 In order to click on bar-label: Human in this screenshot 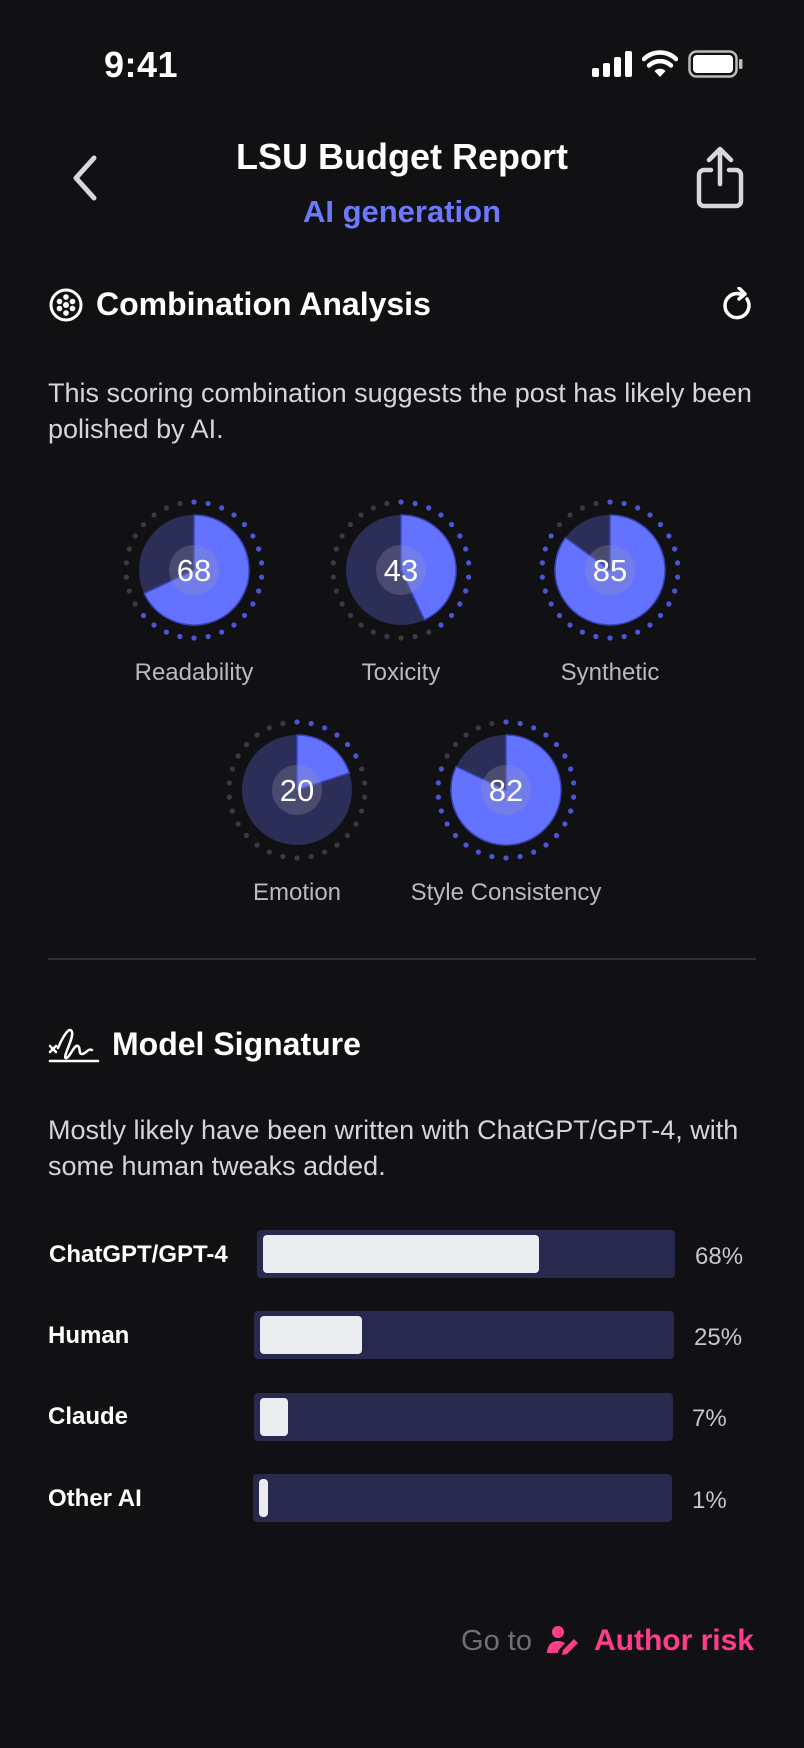, I will do `click(89, 1335)`.